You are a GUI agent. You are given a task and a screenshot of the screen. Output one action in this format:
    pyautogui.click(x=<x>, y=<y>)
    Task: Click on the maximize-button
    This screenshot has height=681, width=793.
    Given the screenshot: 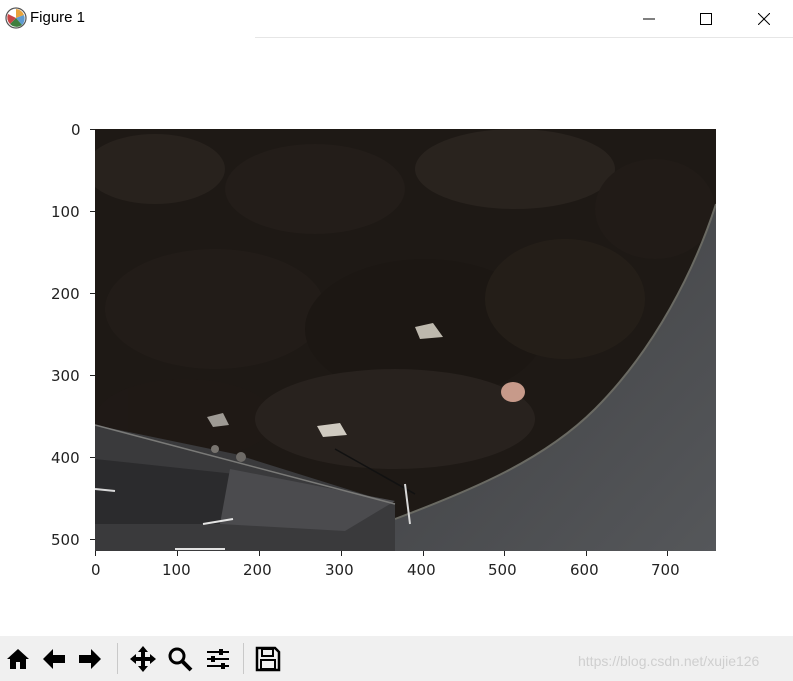 What is the action you would take?
    pyautogui.click(x=706, y=18)
    